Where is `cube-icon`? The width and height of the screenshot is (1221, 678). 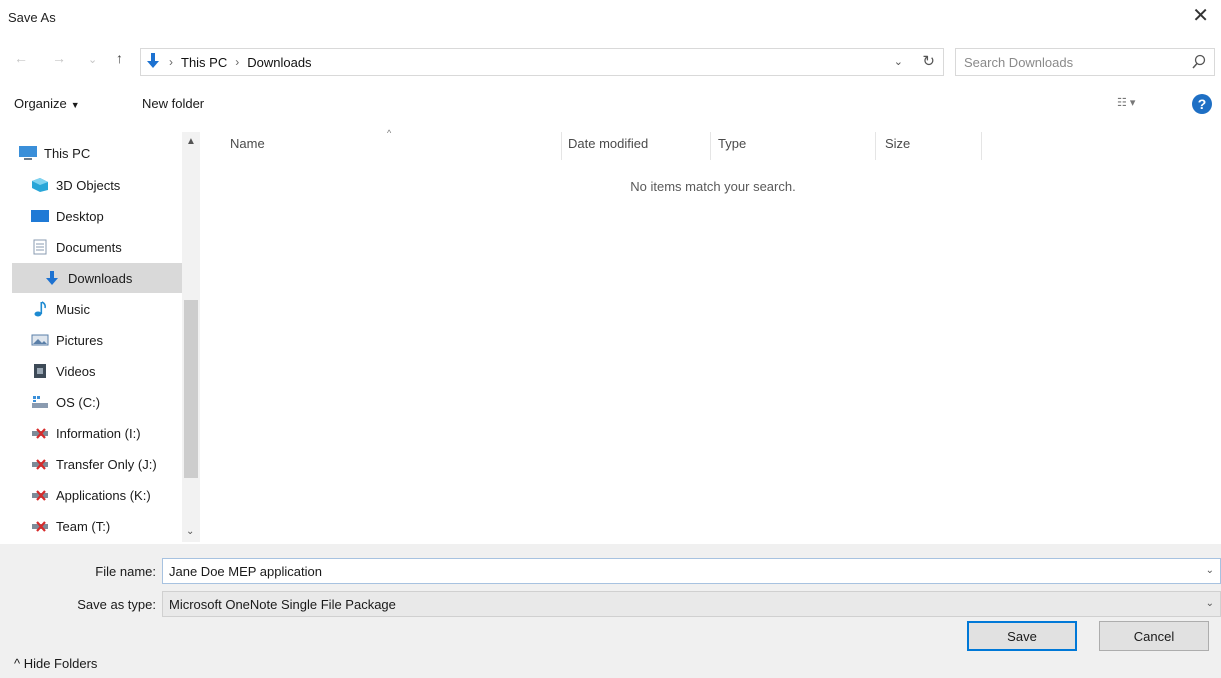
cube-icon is located at coordinates (40, 185).